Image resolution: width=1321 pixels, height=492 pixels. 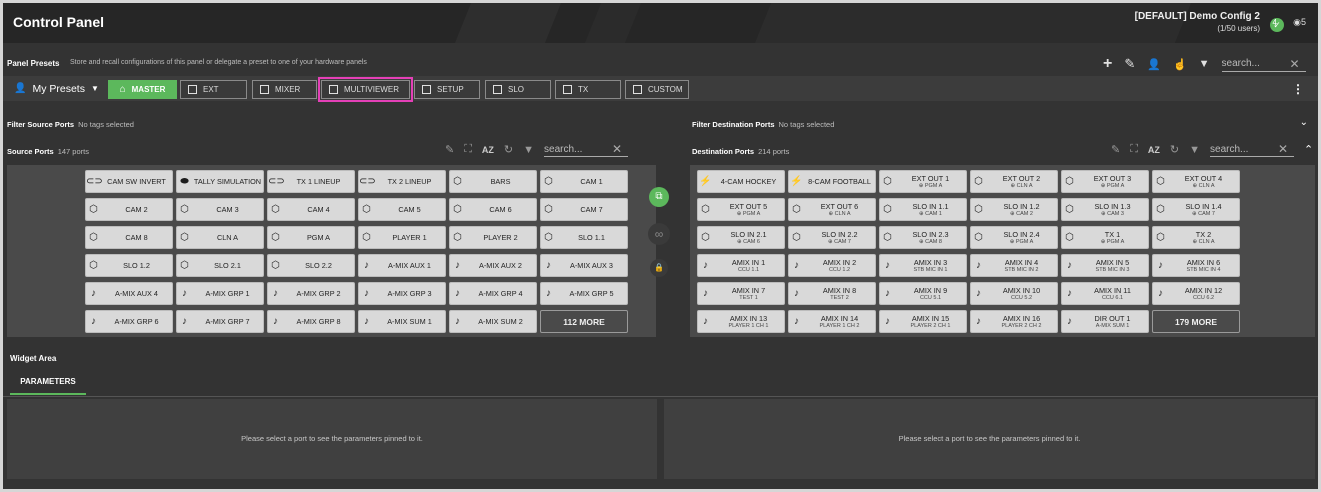 What do you see at coordinates (220, 293) in the screenshot?
I see `port-button: ♪ A-MIX GRP 1` at bounding box center [220, 293].